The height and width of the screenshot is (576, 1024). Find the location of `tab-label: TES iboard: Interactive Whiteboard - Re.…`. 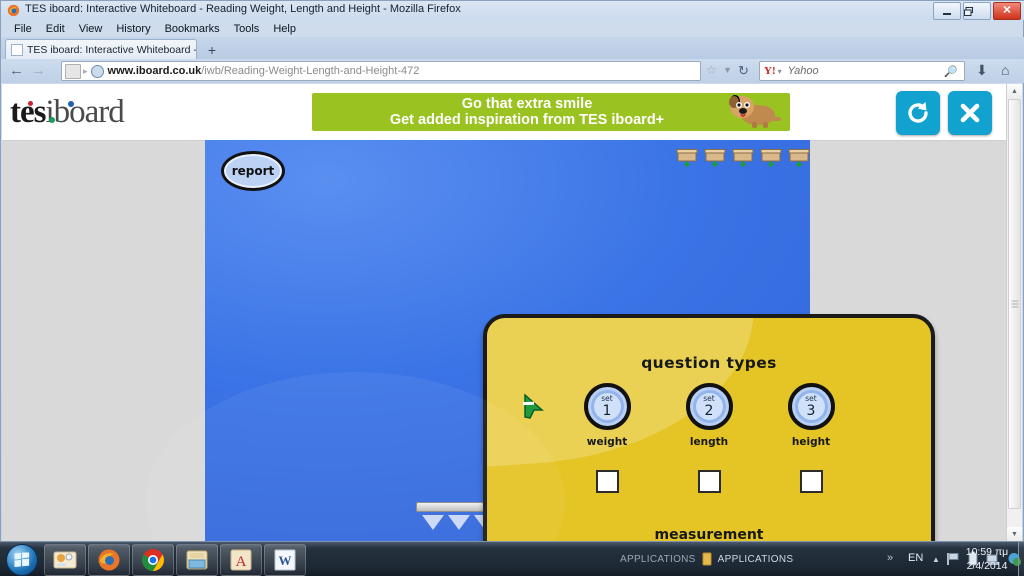

tab-label: TES iboard: Interactive Whiteboard - Re.… is located at coordinates (111, 49).